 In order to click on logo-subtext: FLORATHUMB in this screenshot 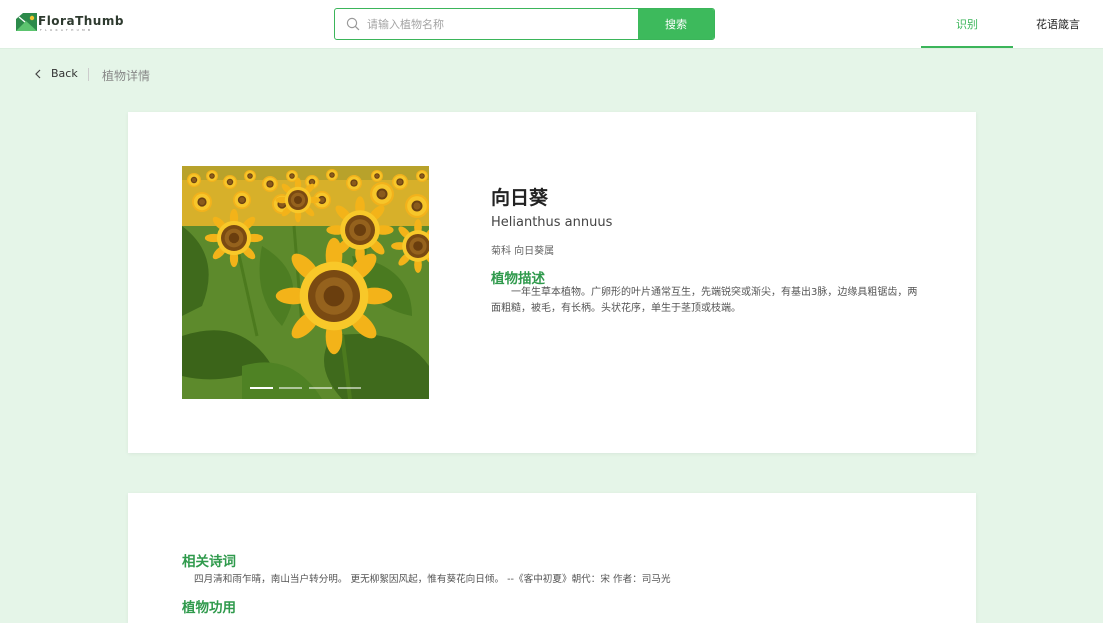, I will do `click(67, 30)`.